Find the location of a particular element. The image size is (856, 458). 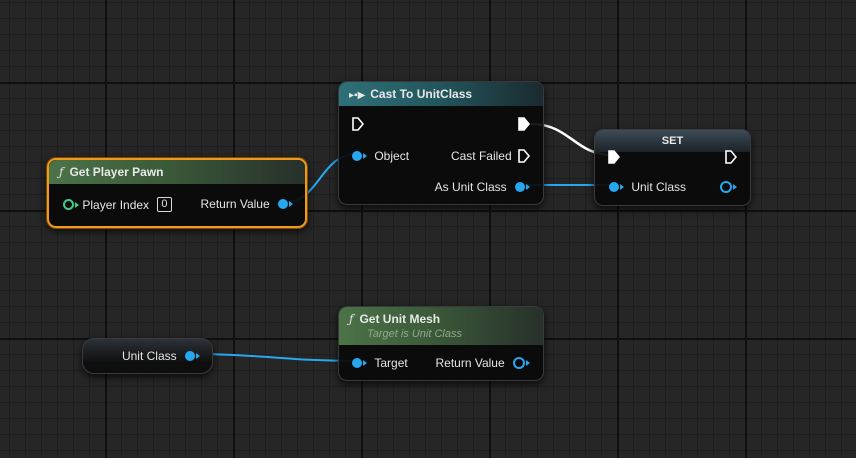

unit-class-var-label: Unit Class is located at coordinates (149, 355).